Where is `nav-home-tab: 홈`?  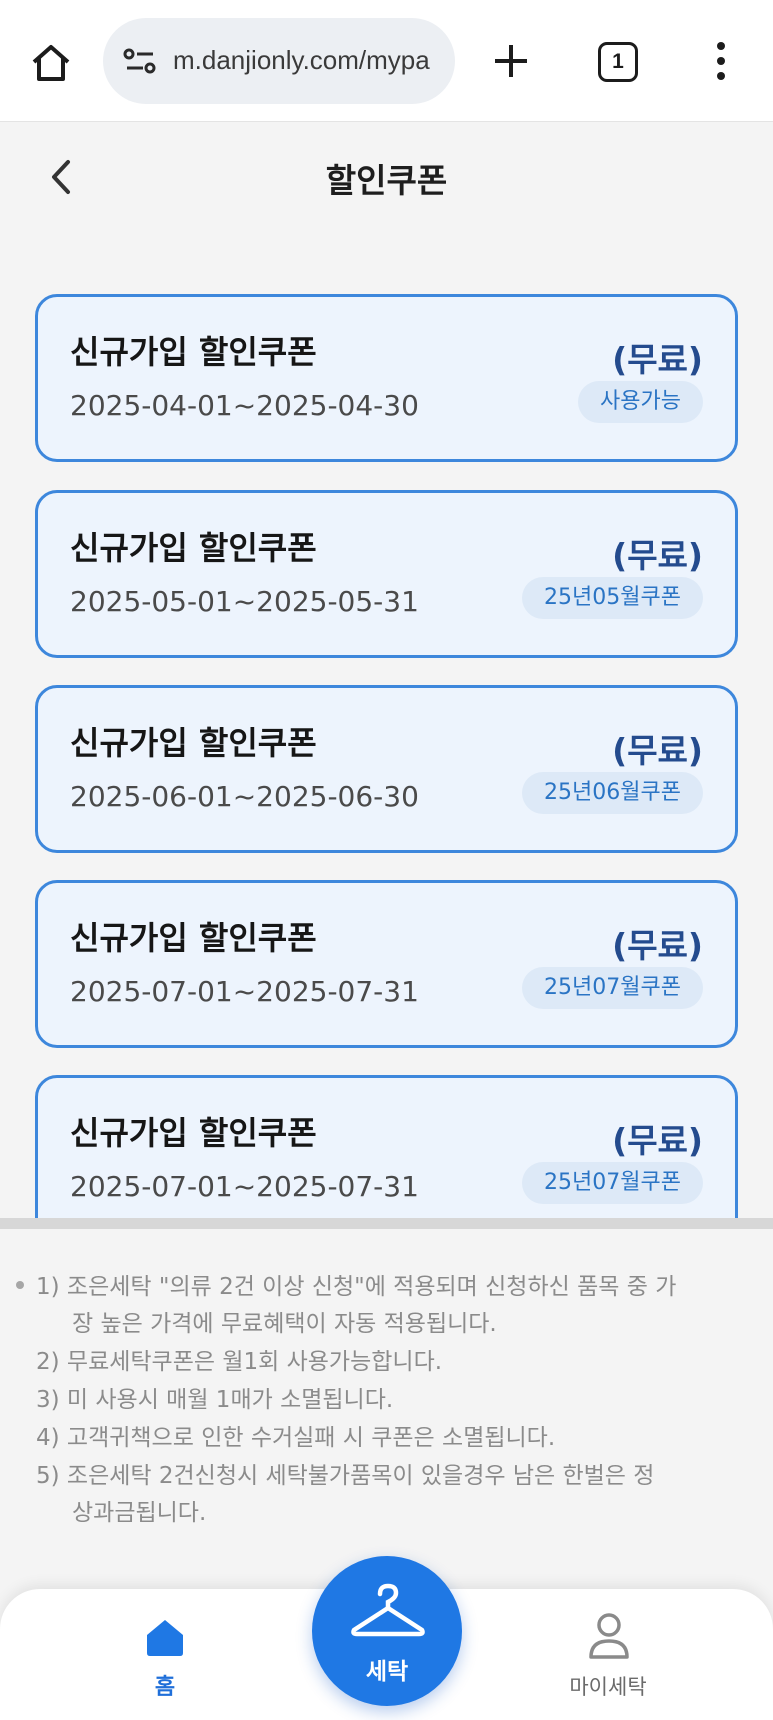
nav-home-tab: 홈 is located at coordinates (165, 1659).